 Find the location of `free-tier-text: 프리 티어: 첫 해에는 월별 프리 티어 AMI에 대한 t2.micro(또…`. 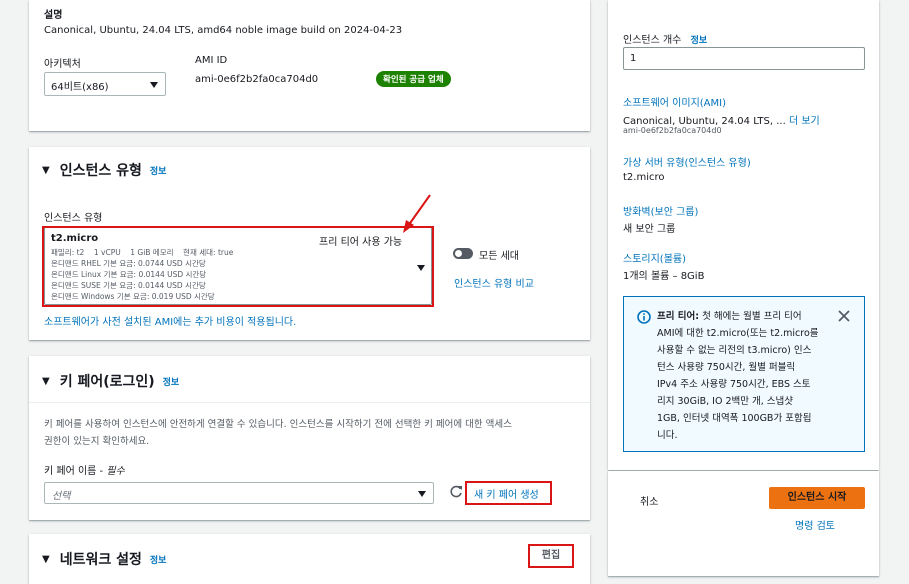

free-tier-text: 프리 티어: 첫 해에는 월별 프리 티어 AMI에 대한 t2.micro(또… is located at coordinates (747, 376).